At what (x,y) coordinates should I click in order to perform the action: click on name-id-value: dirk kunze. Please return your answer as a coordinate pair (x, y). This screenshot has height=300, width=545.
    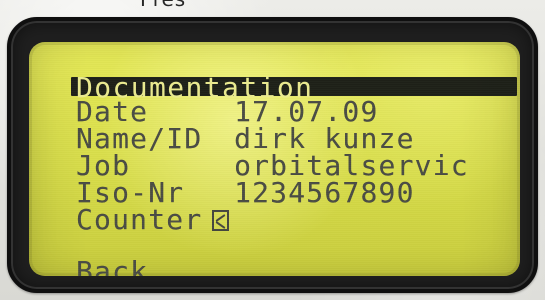
    Looking at the image, I should click on (324, 138).